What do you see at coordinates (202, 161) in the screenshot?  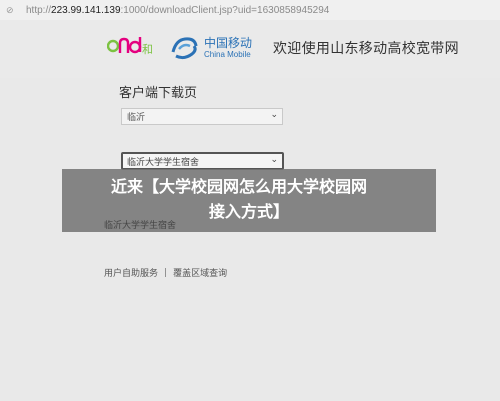 I see `dorm-select: 临沂大学学生宿舍 ⌄` at bounding box center [202, 161].